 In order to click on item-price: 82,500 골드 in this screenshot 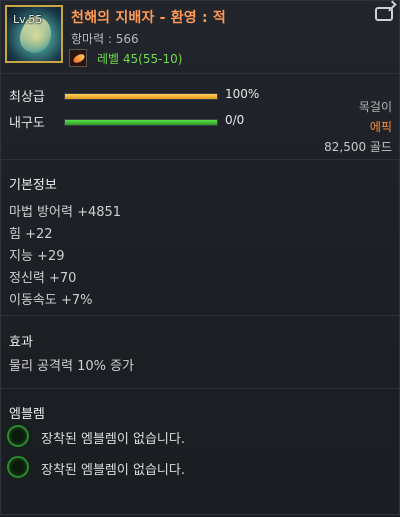, I will do `click(358, 147)`.